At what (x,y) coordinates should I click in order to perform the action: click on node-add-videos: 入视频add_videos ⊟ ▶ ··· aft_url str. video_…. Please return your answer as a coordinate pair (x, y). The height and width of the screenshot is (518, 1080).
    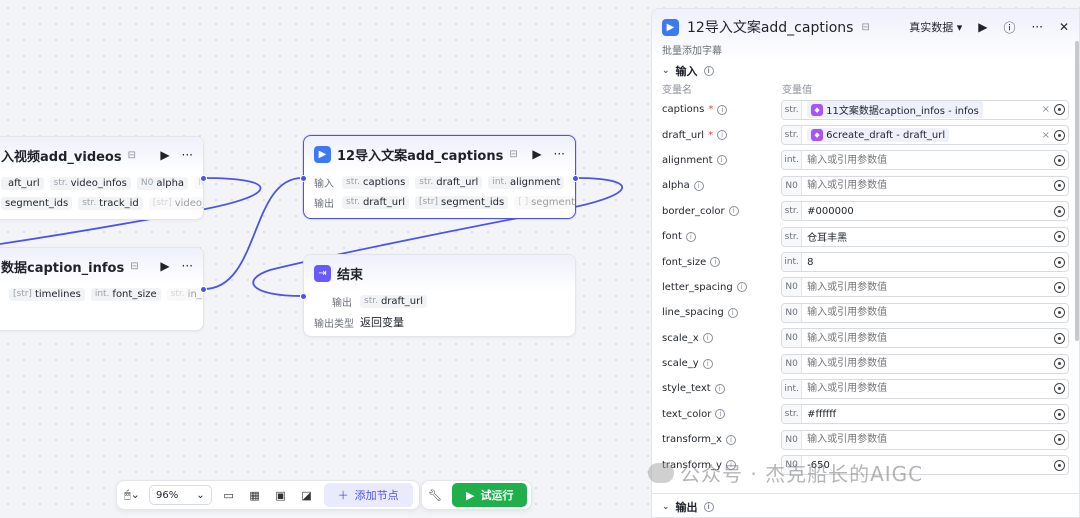
    Looking at the image, I should click on (103, 178).